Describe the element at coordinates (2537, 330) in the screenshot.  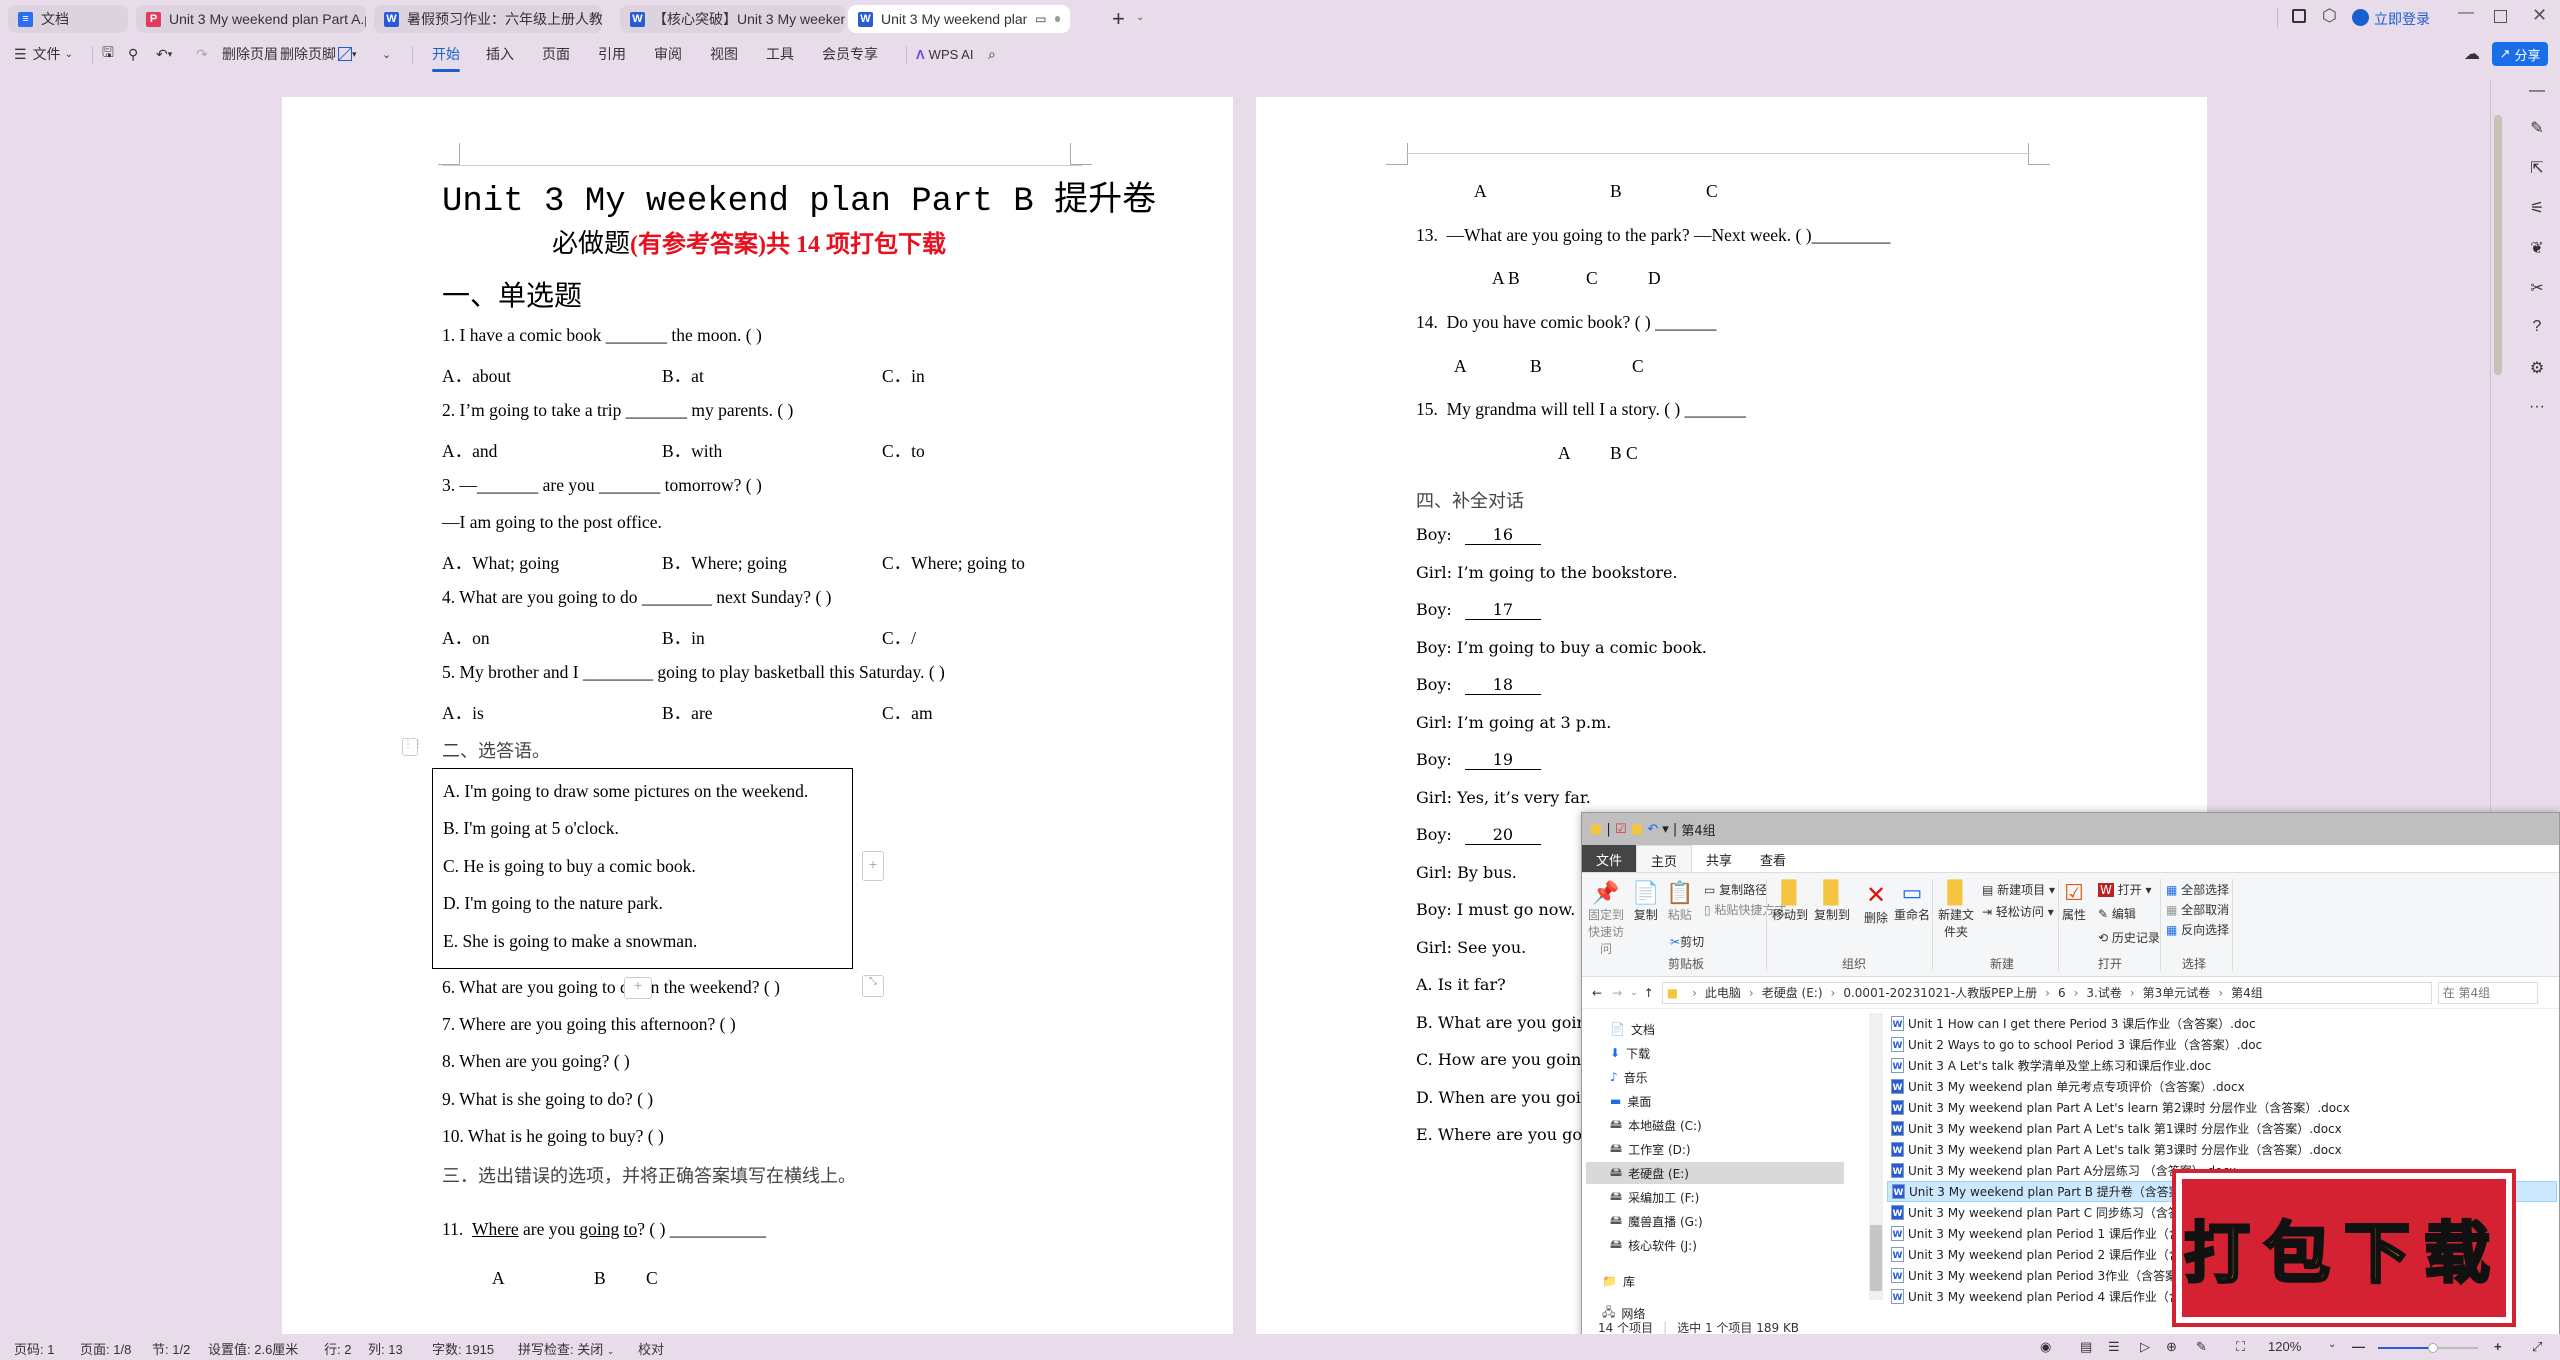
I see `help-icon: ?` at that location.